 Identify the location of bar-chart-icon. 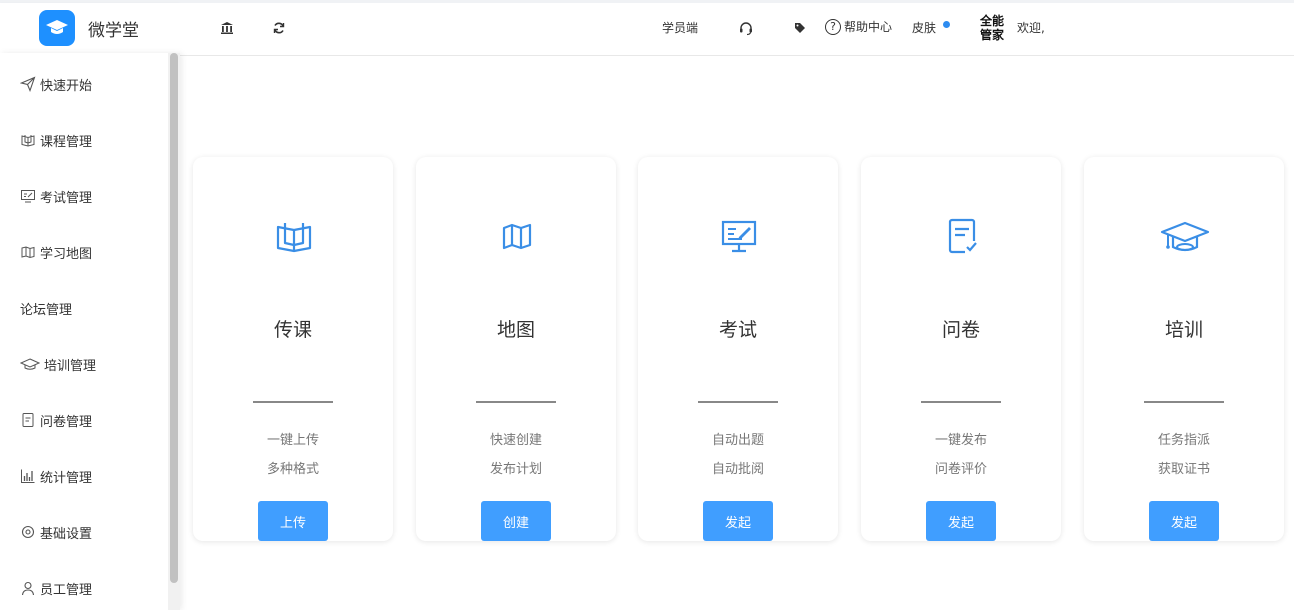
(28, 476).